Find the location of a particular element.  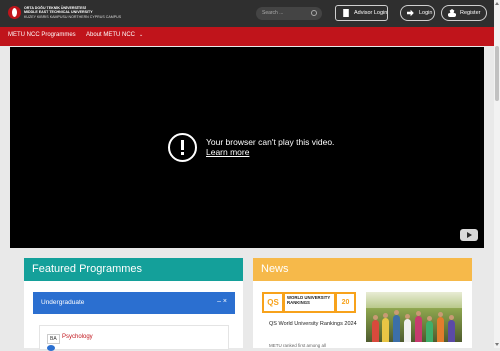

page-scrollbar is located at coordinates (497, 174).